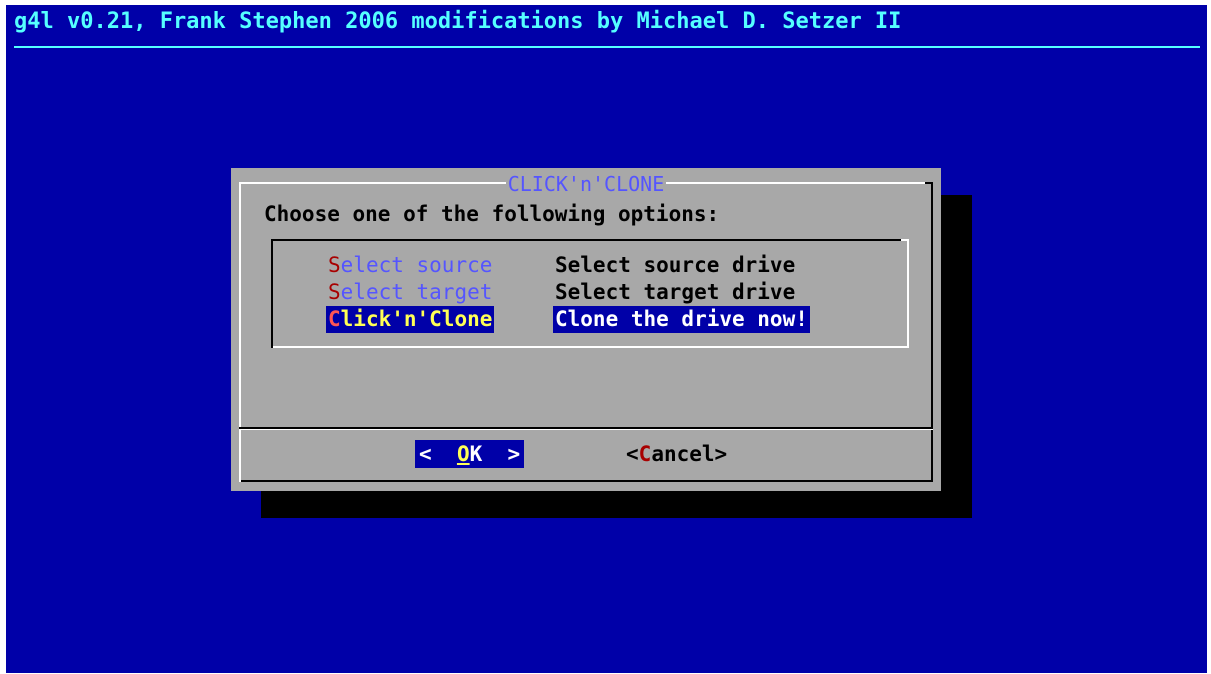 The height and width of the screenshot is (674, 1211). I want to click on menu-item-tag-text: elect source, so click(416, 265).